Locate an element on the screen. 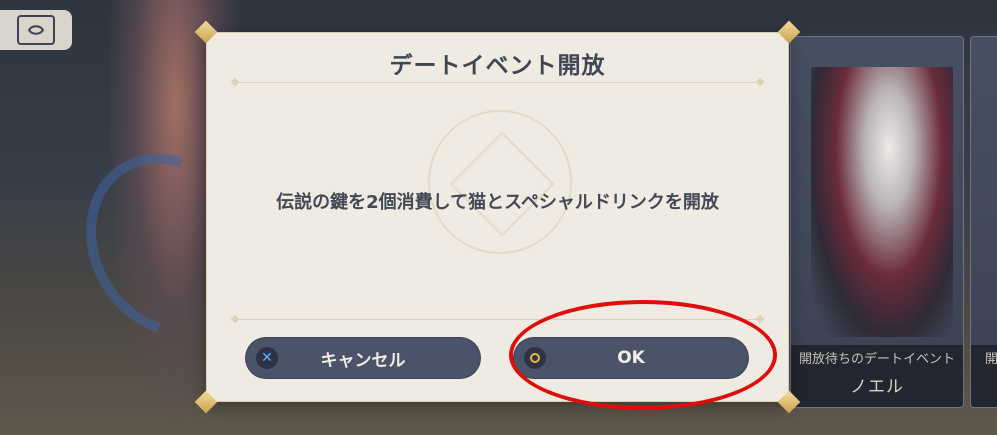 This screenshot has height=435, width=997. highlight-annotation is located at coordinates (643, 355).